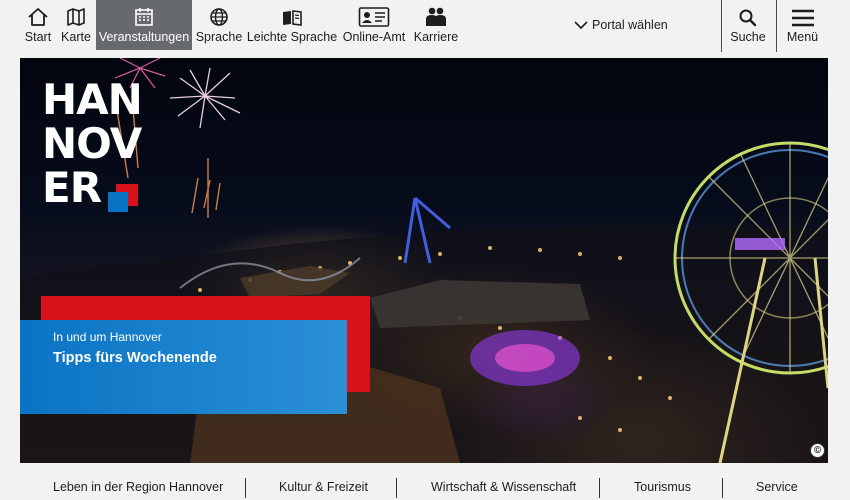  What do you see at coordinates (76, 37) in the screenshot?
I see `nav-item-label: Karte` at bounding box center [76, 37].